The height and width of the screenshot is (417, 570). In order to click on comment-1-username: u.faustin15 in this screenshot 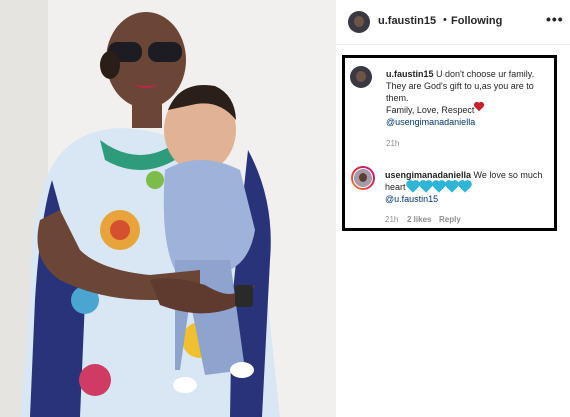, I will do `click(410, 74)`.